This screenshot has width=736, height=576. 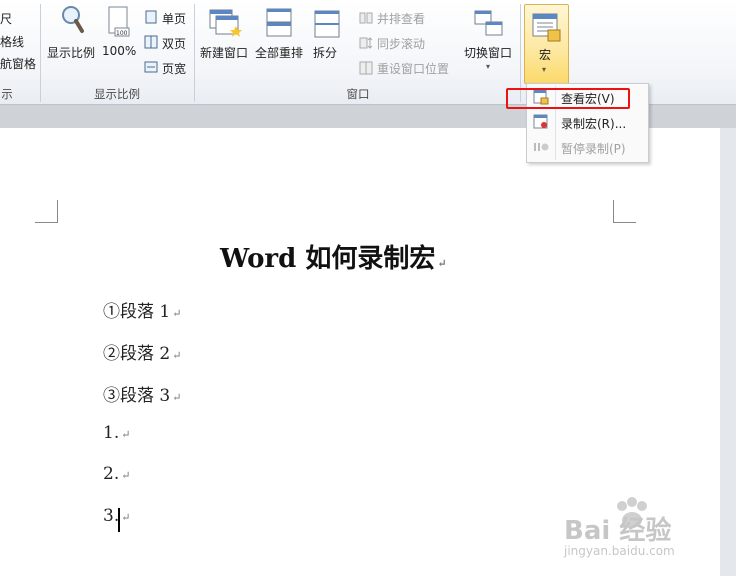 I want to click on macros-button: 宏 ▾, so click(x=546, y=44).